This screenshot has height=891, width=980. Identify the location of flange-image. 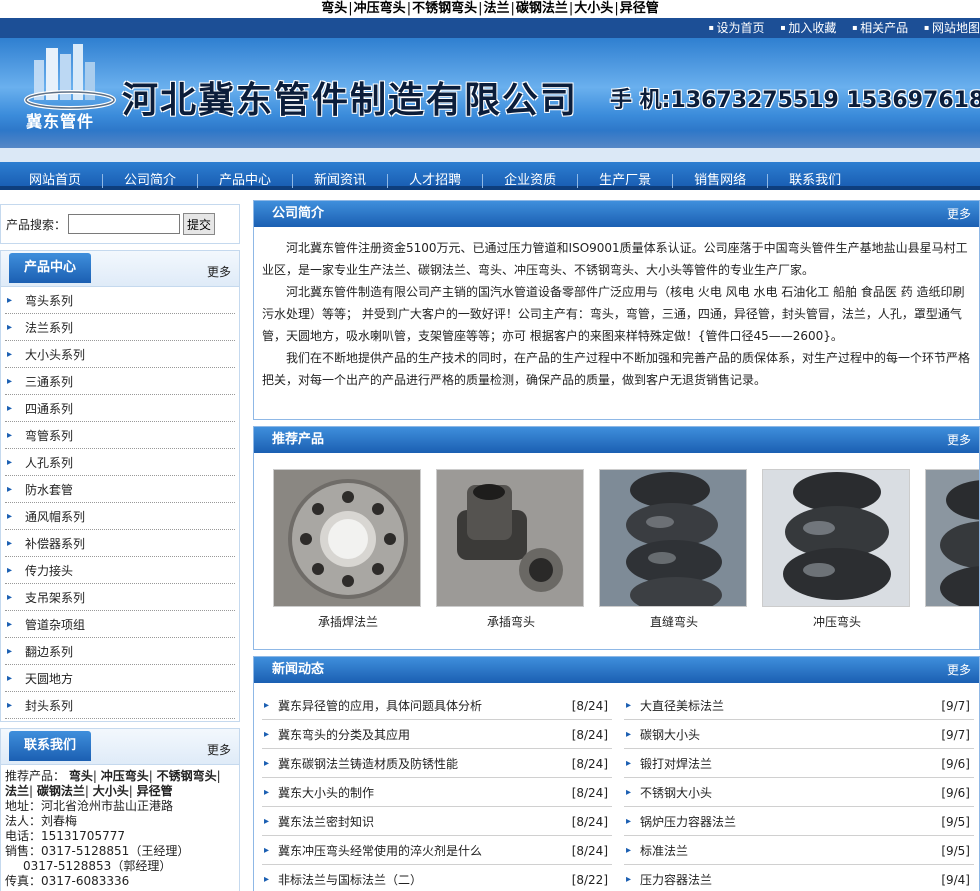
(347, 538).